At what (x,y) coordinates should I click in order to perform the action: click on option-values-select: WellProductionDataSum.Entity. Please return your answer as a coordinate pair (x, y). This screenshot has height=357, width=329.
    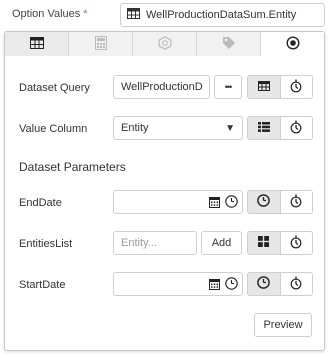
    Looking at the image, I should click on (222, 15).